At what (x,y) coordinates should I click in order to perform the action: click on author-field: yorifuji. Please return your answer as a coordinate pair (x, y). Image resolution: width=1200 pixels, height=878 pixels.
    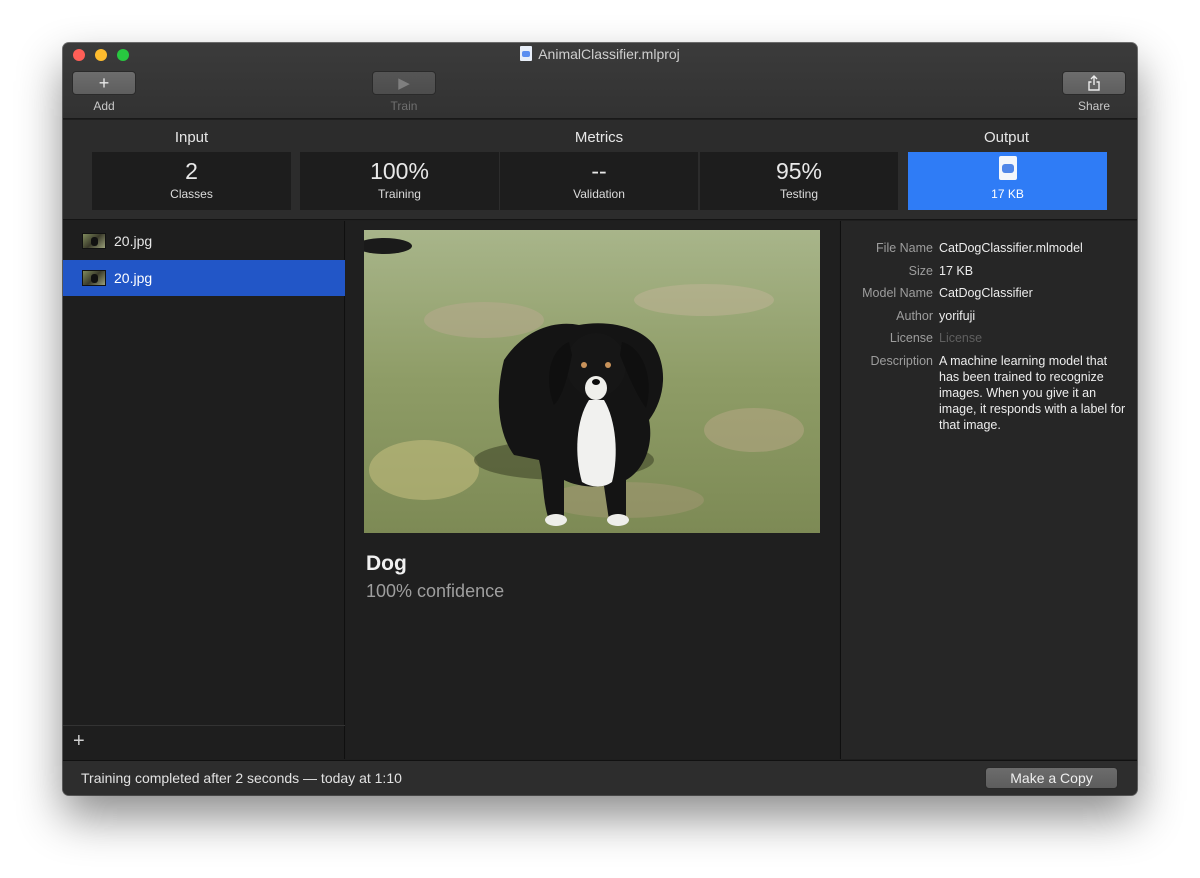
    Looking at the image, I should click on (1033, 316).